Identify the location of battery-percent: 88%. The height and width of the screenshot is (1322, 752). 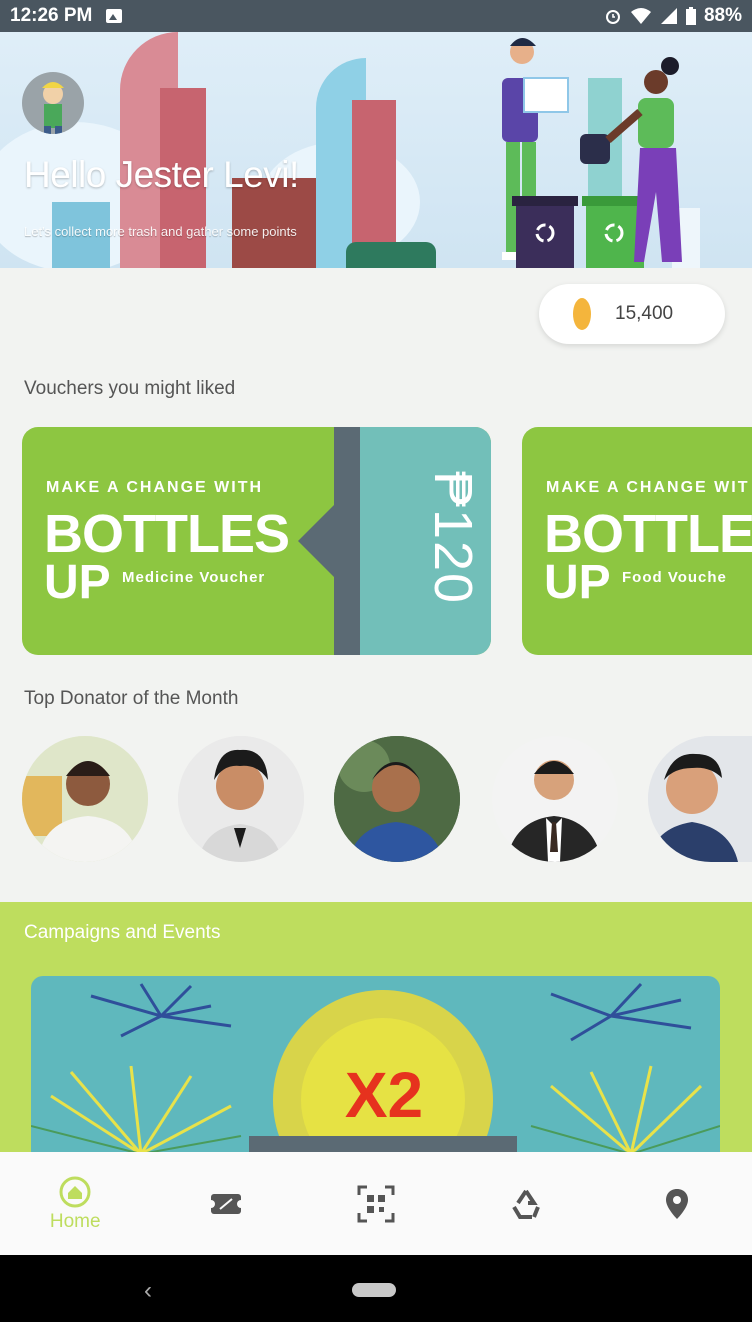
(722, 15).